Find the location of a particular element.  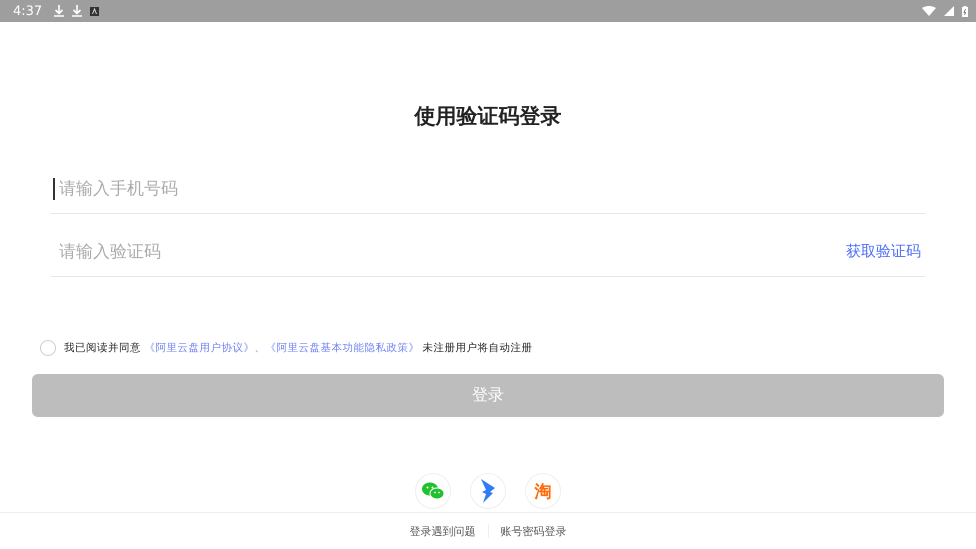

wifi-icon is located at coordinates (929, 11).